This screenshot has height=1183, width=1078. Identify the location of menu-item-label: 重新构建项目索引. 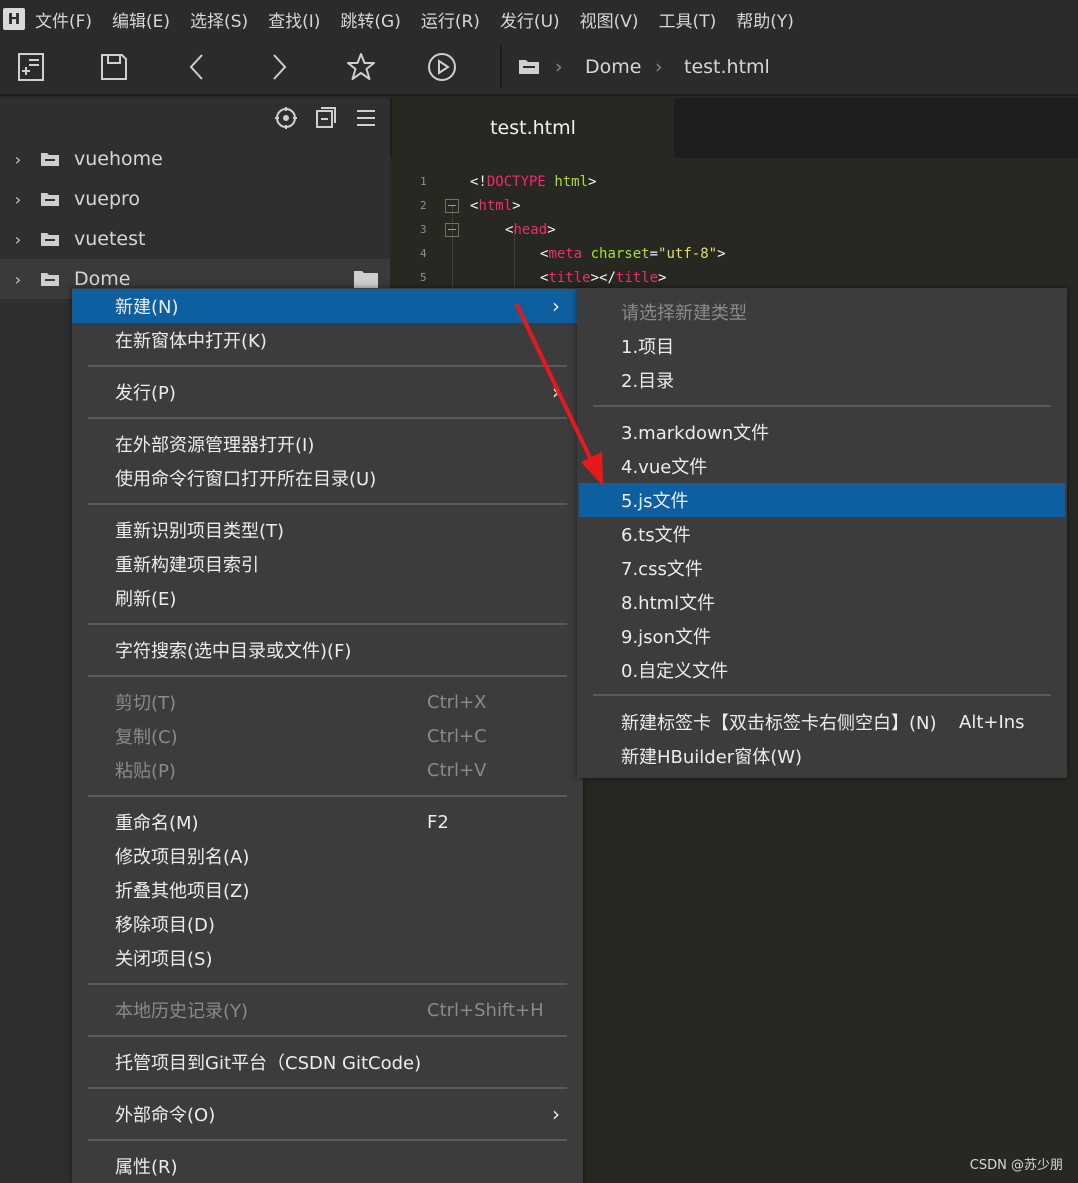
(187, 565).